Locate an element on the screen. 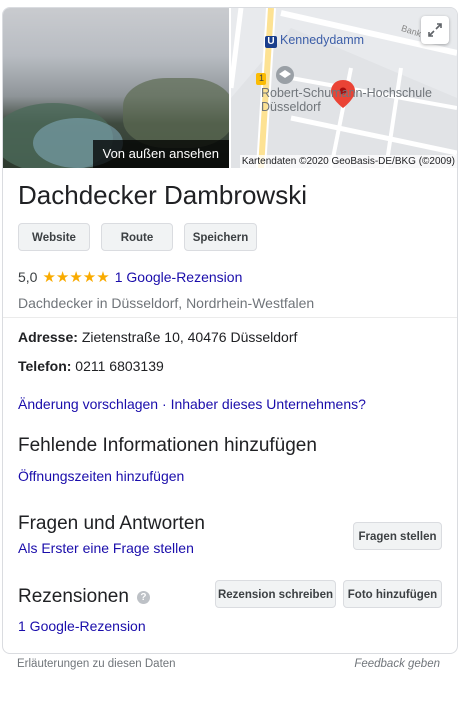  address-value: Zietenstraße 10, 40476 Düsseldorf is located at coordinates (190, 337).